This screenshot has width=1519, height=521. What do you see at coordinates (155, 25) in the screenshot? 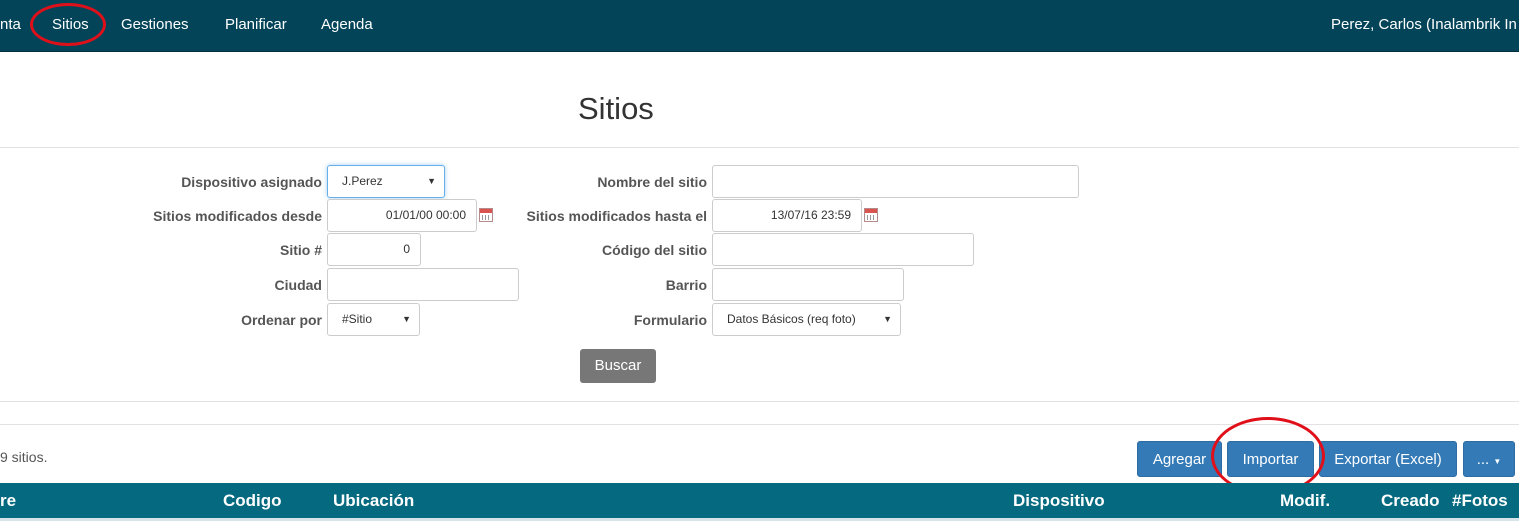
I see `nav-item-gestiones: Gestiones` at bounding box center [155, 25].